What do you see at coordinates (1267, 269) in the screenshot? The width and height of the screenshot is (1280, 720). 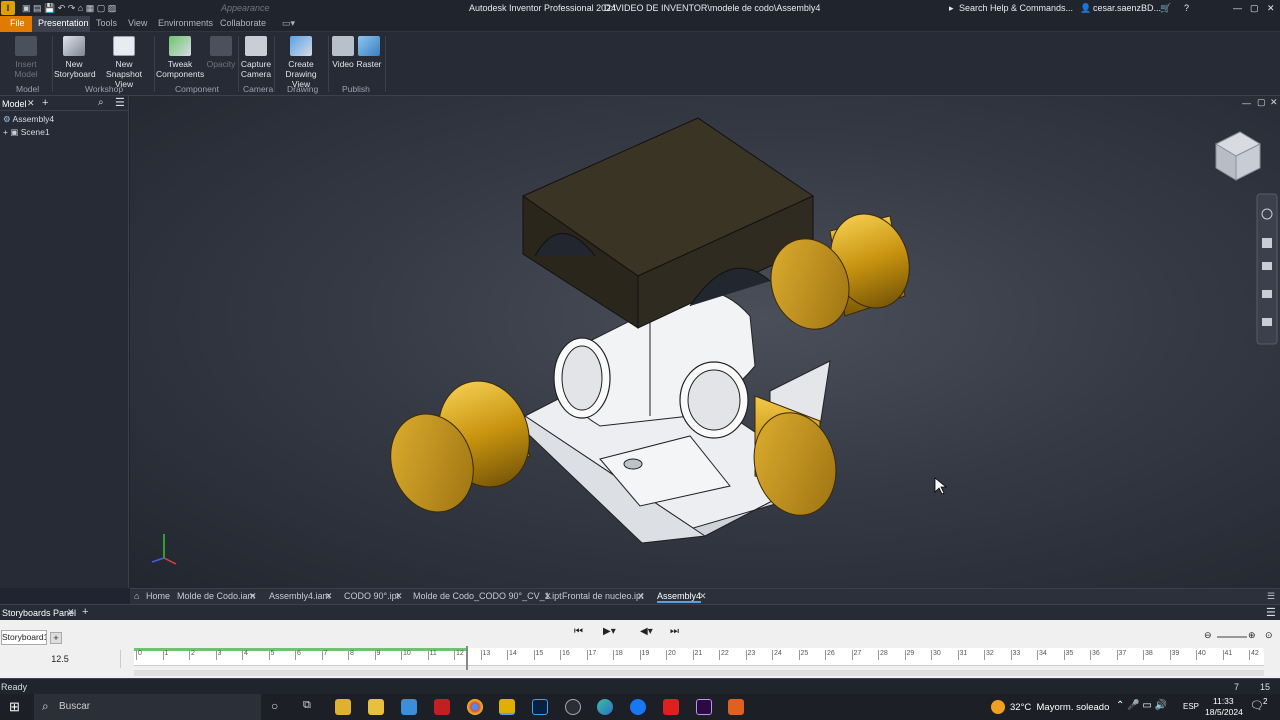 I see `navigation-bar` at bounding box center [1267, 269].